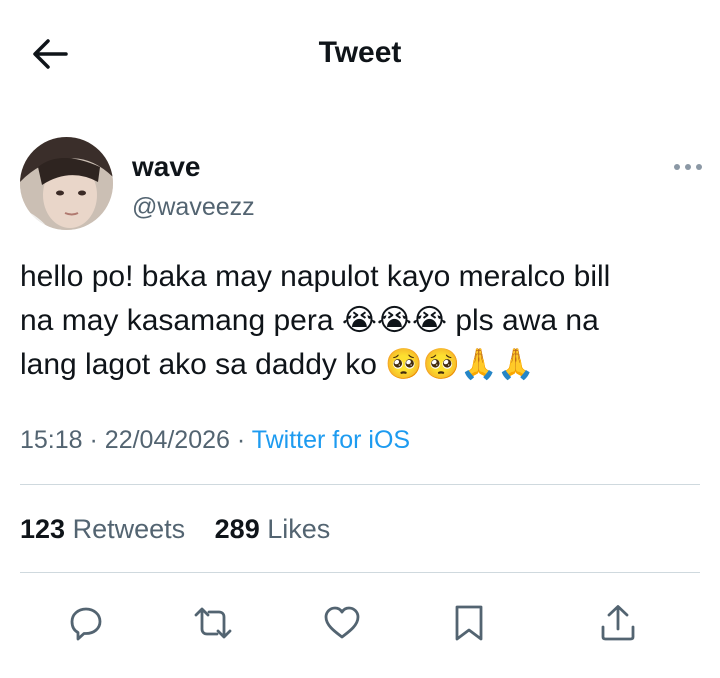 This screenshot has width=720, height=678. I want to click on share-button, so click(618, 623).